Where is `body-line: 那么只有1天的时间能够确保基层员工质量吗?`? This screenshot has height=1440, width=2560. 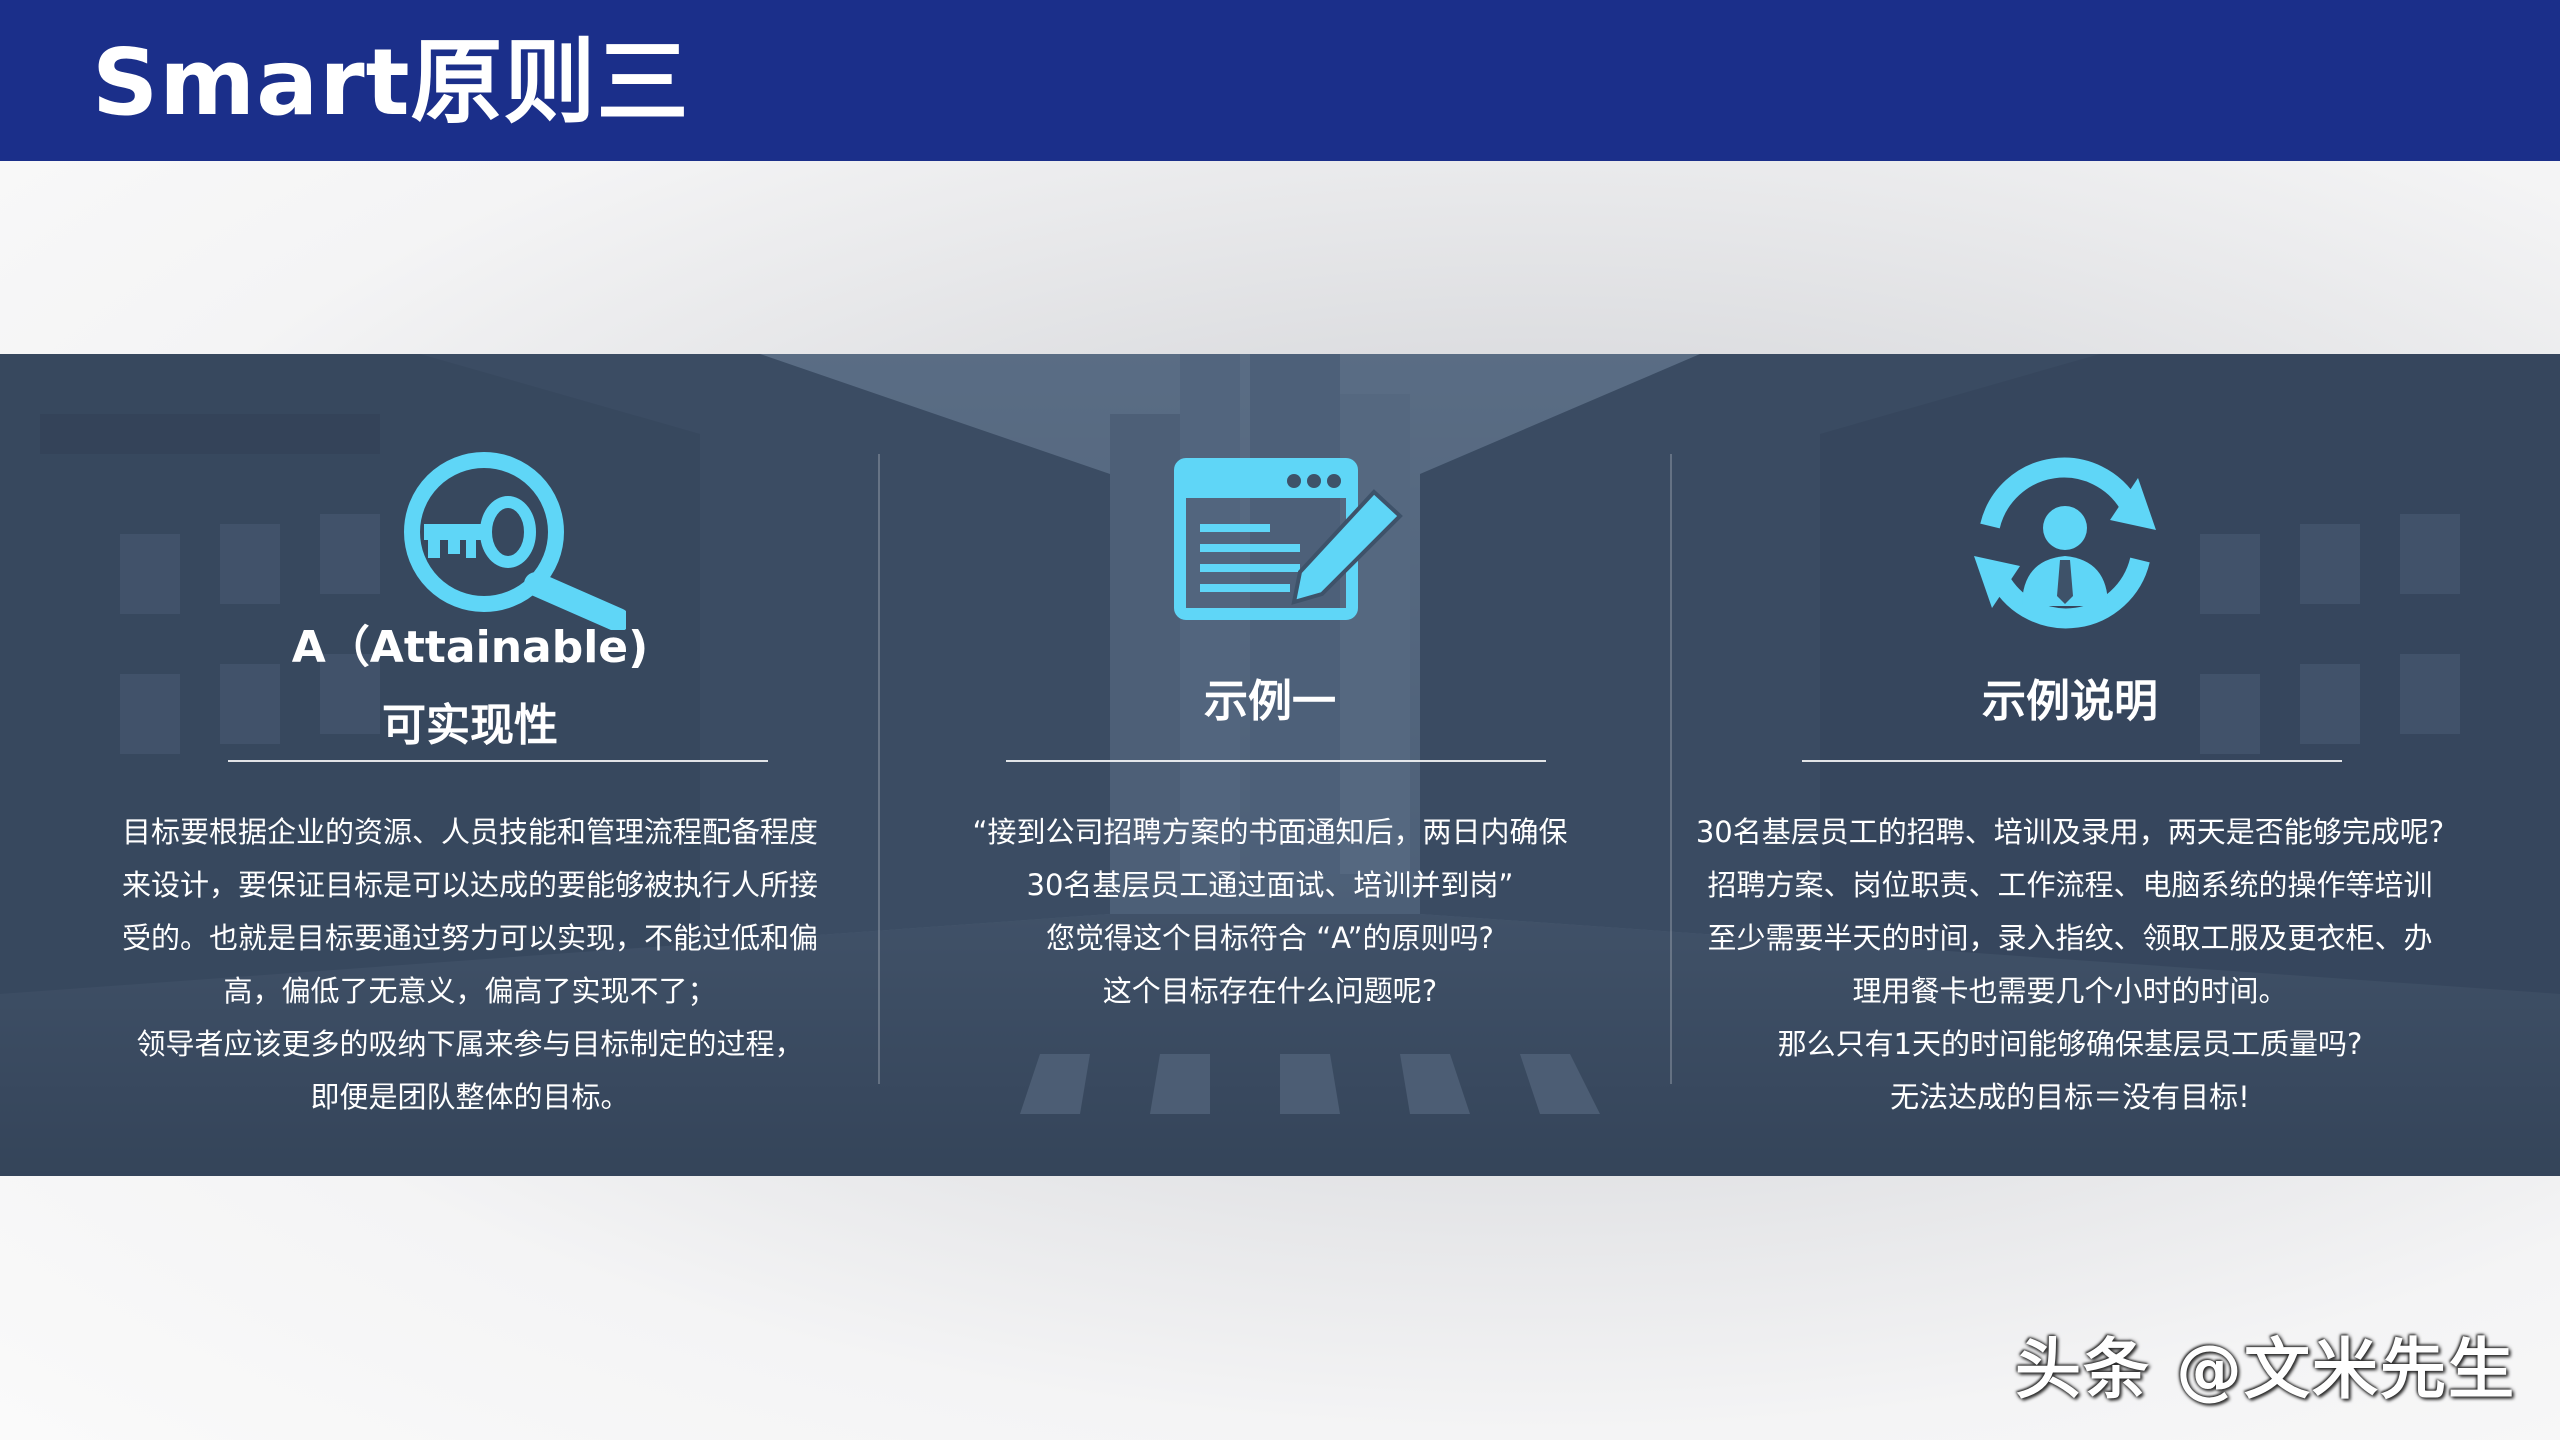 body-line: 那么只有1天的时间能够确保基层员工质量吗? is located at coordinates (2070, 1044).